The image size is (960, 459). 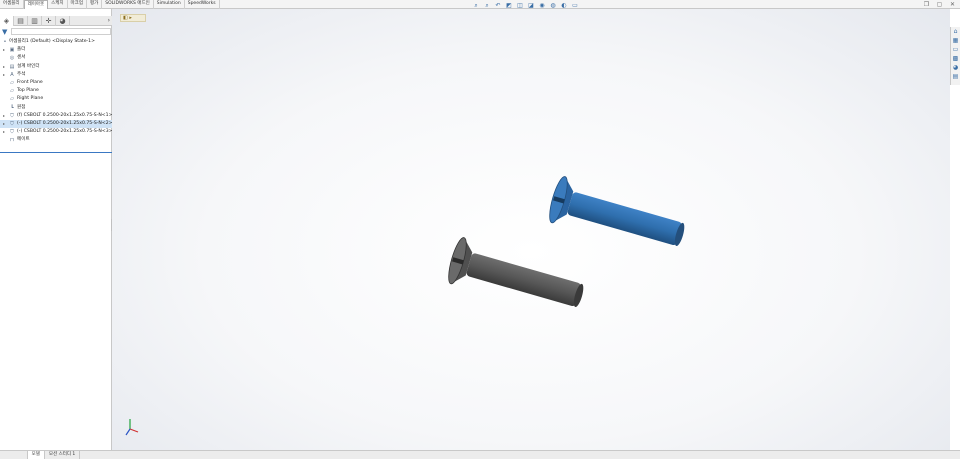 What do you see at coordinates (509, 5) in the screenshot?
I see `section-view-icon: ◩` at bounding box center [509, 5].